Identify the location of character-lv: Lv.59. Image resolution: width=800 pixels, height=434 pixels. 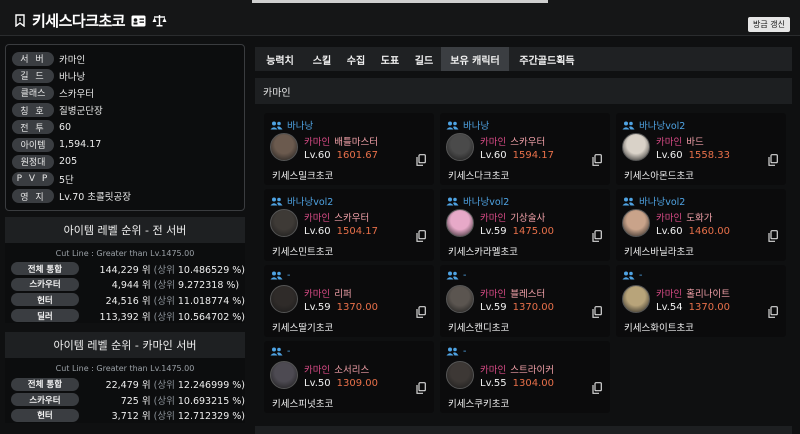
(317, 307).